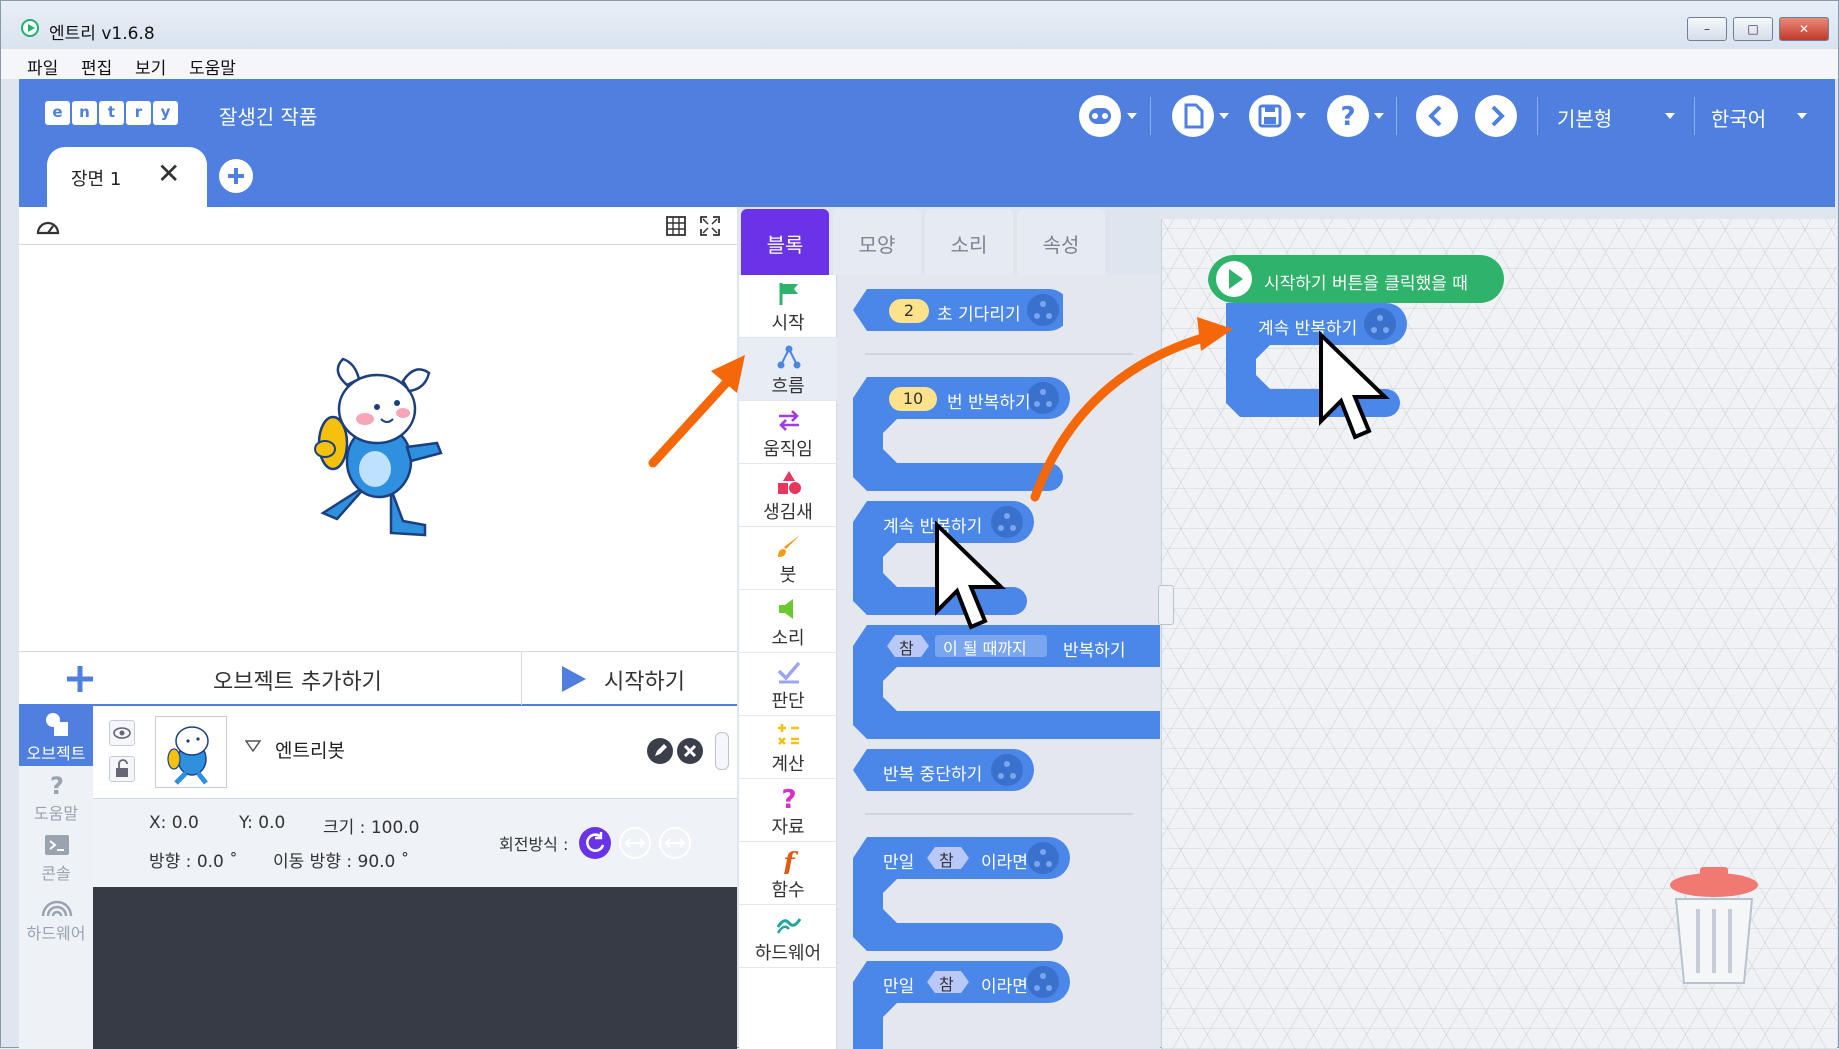  What do you see at coordinates (56, 916) in the screenshot?
I see `sidenav-hardware: 하드웨어` at bounding box center [56, 916].